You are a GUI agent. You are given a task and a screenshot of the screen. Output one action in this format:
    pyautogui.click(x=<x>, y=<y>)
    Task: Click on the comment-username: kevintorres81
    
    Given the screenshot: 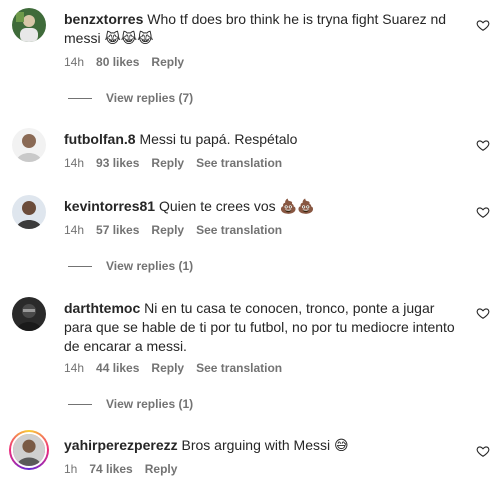 What is the action you would take?
    pyautogui.click(x=109, y=206)
    